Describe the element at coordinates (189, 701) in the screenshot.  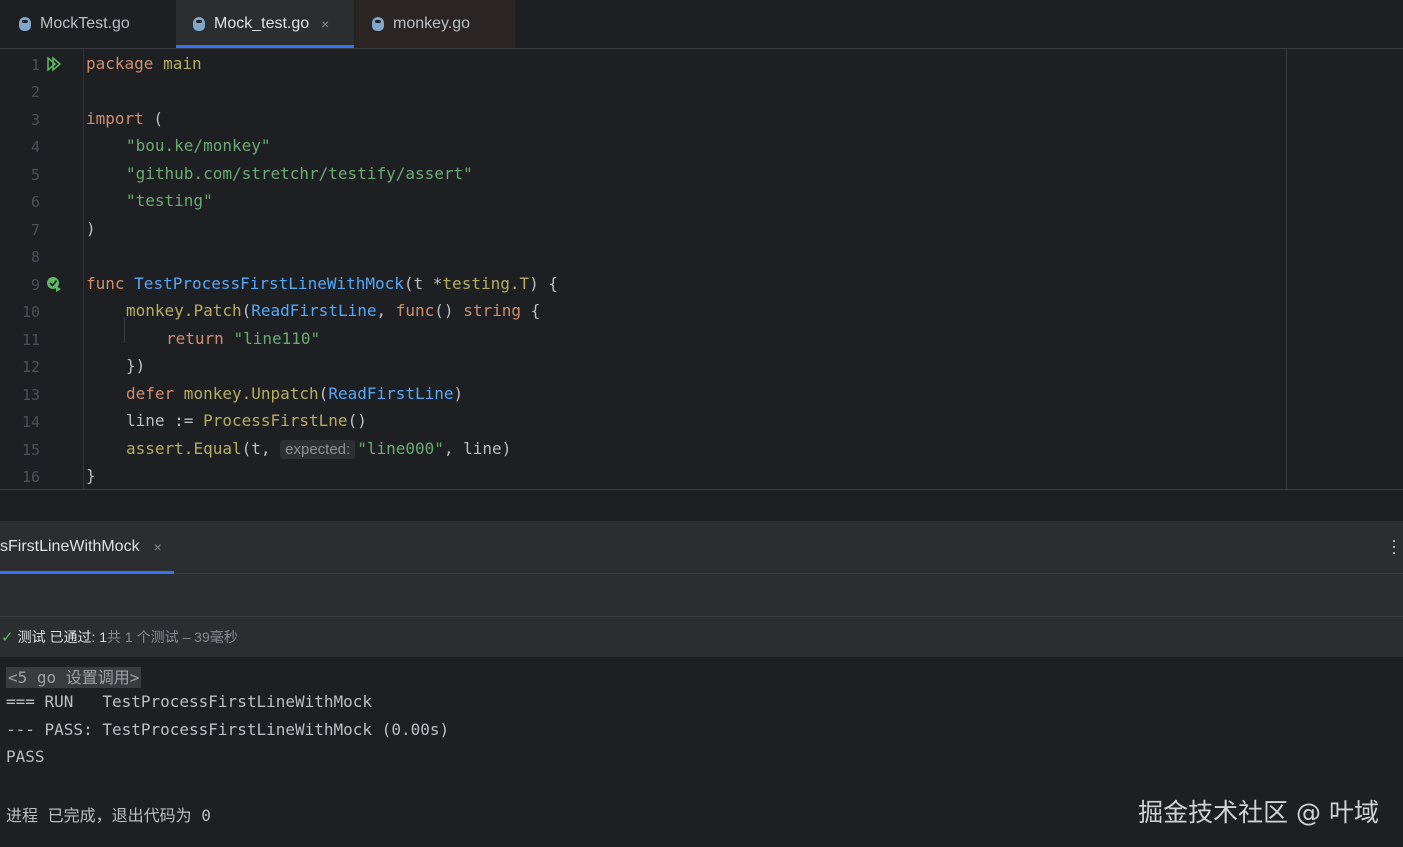
I see `console-line: === RUN TestProcessFirstLineWithMock` at that location.